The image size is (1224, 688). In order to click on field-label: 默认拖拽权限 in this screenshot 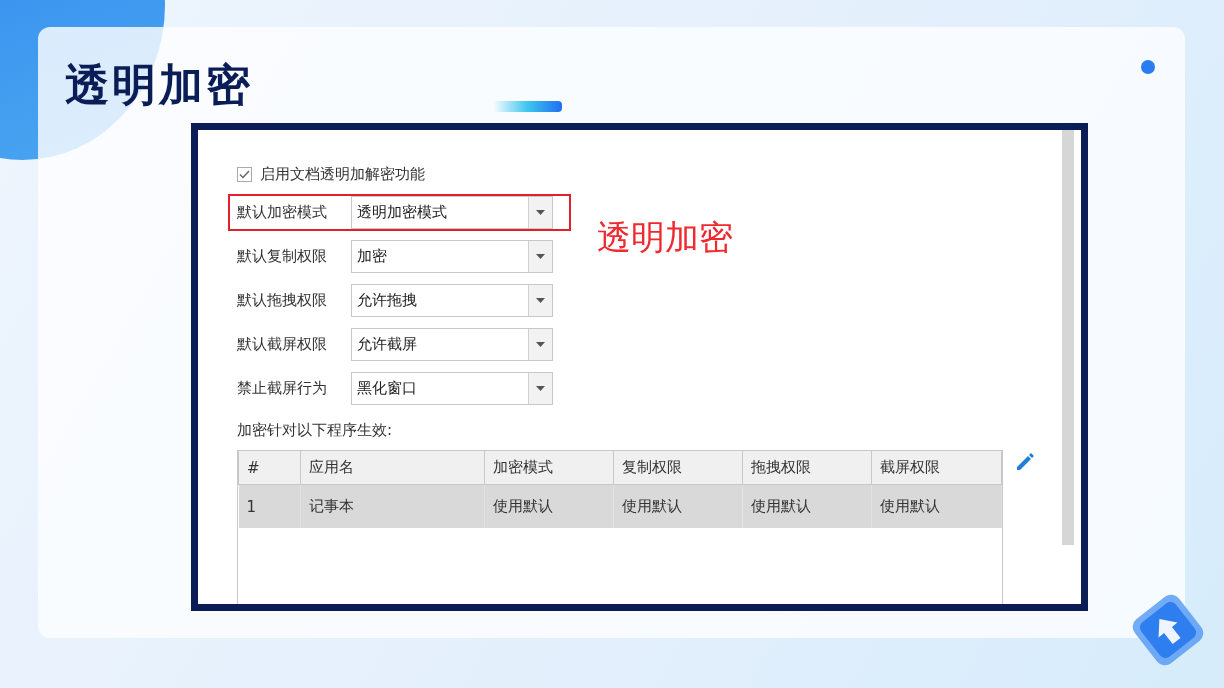, I will do `click(282, 300)`.